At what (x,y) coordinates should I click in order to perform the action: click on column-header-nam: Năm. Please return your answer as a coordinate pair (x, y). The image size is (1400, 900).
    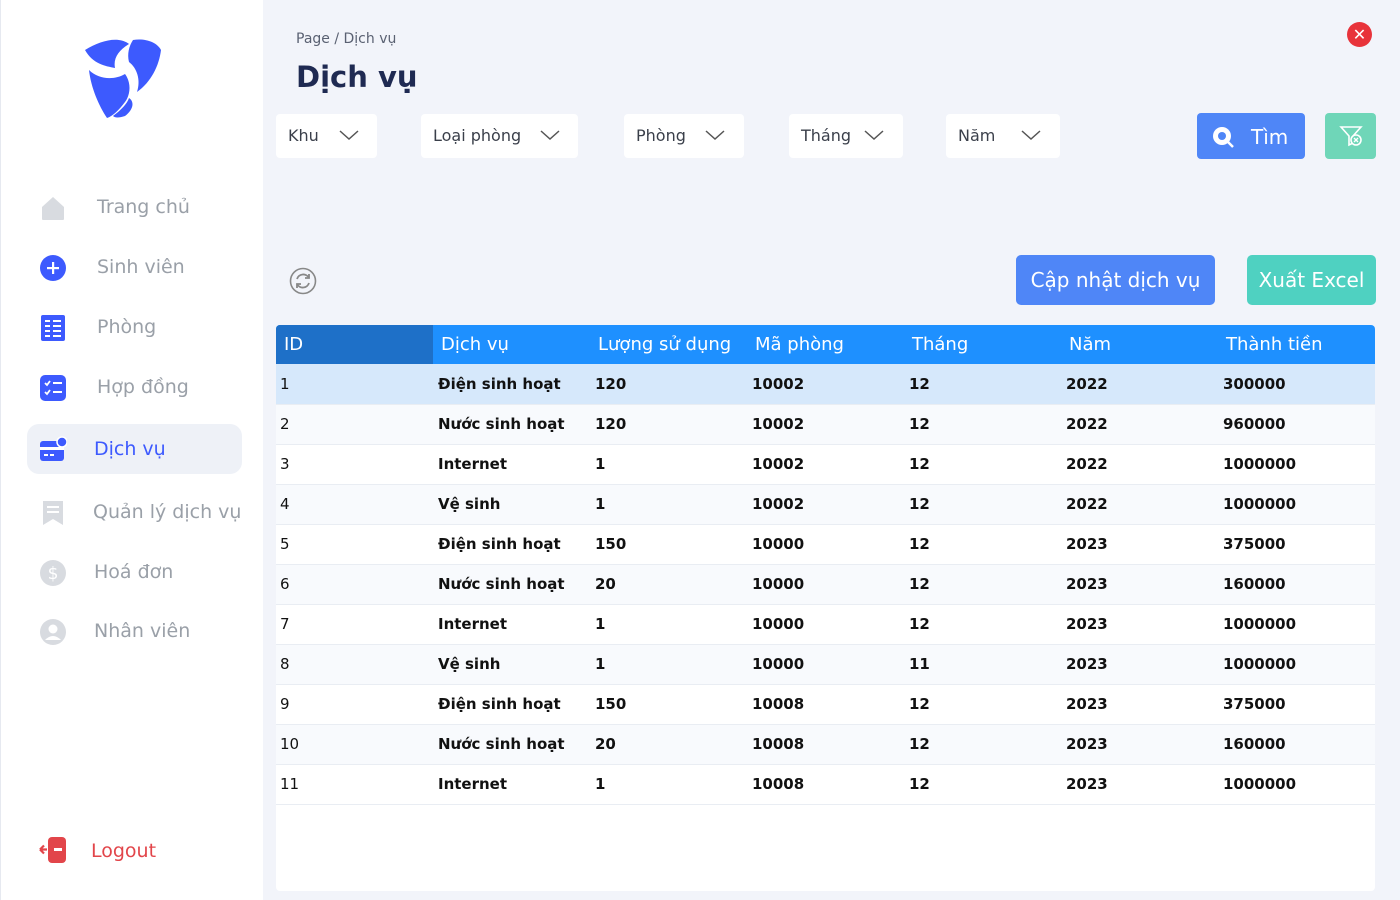
    Looking at the image, I should click on (1139, 344).